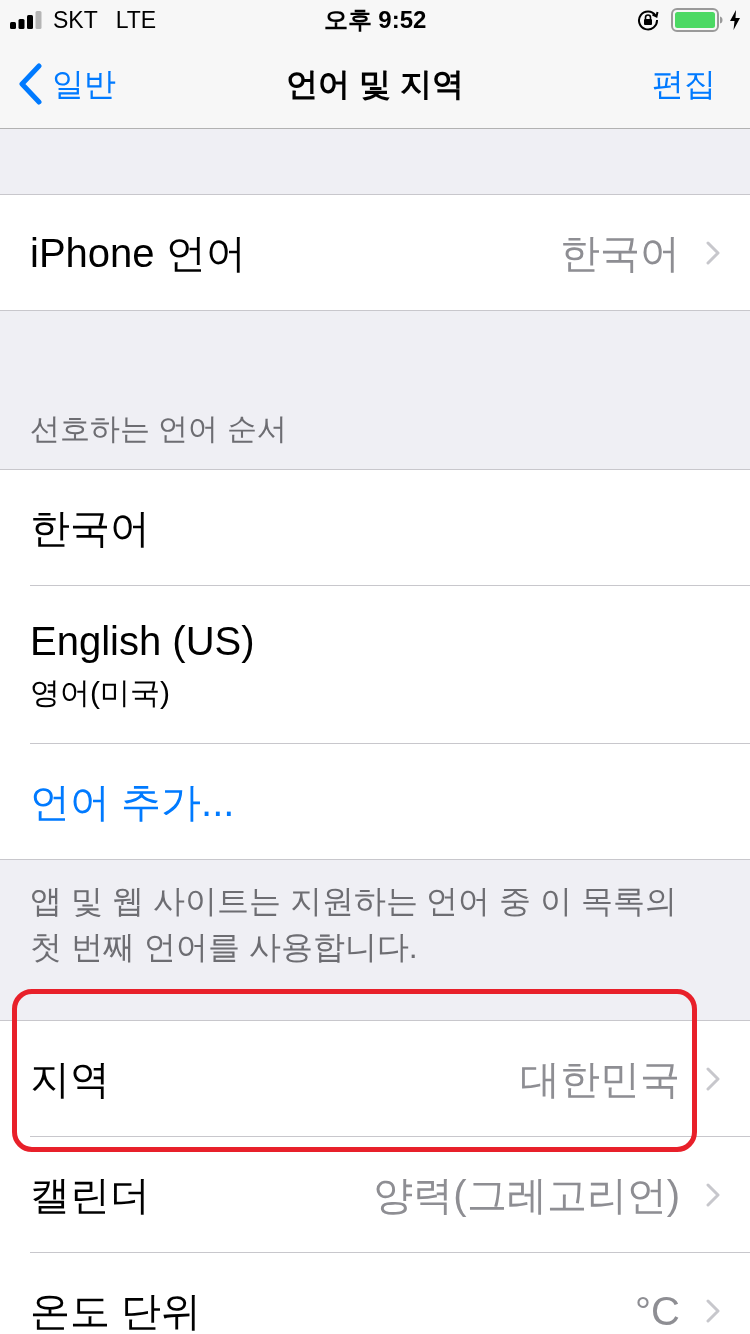  Describe the element at coordinates (75, 20) in the screenshot. I see `carrier-name: SKT` at that location.